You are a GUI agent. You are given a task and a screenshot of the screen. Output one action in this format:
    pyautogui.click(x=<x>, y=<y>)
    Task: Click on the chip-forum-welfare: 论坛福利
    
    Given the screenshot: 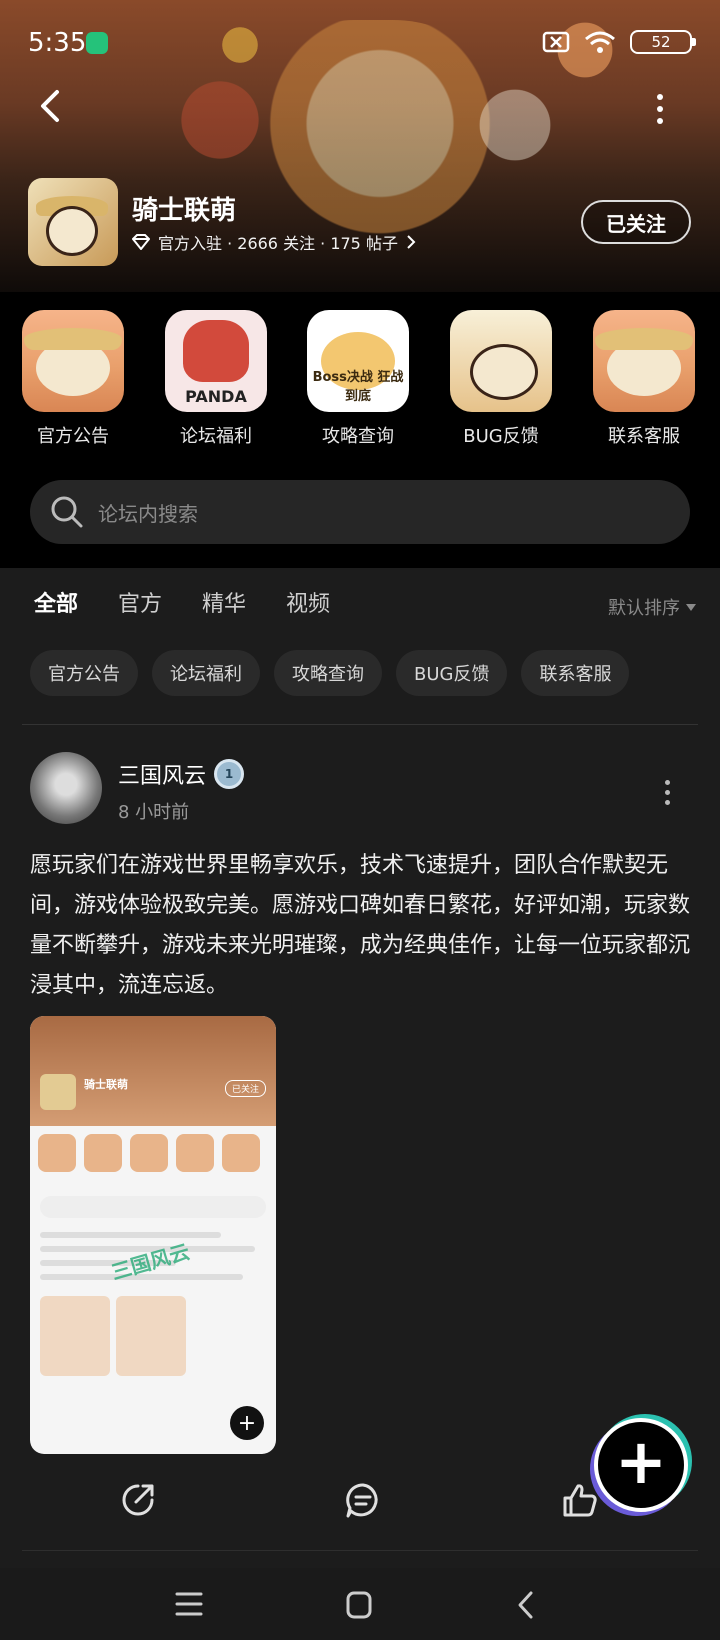 What is the action you would take?
    pyautogui.click(x=206, y=673)
    